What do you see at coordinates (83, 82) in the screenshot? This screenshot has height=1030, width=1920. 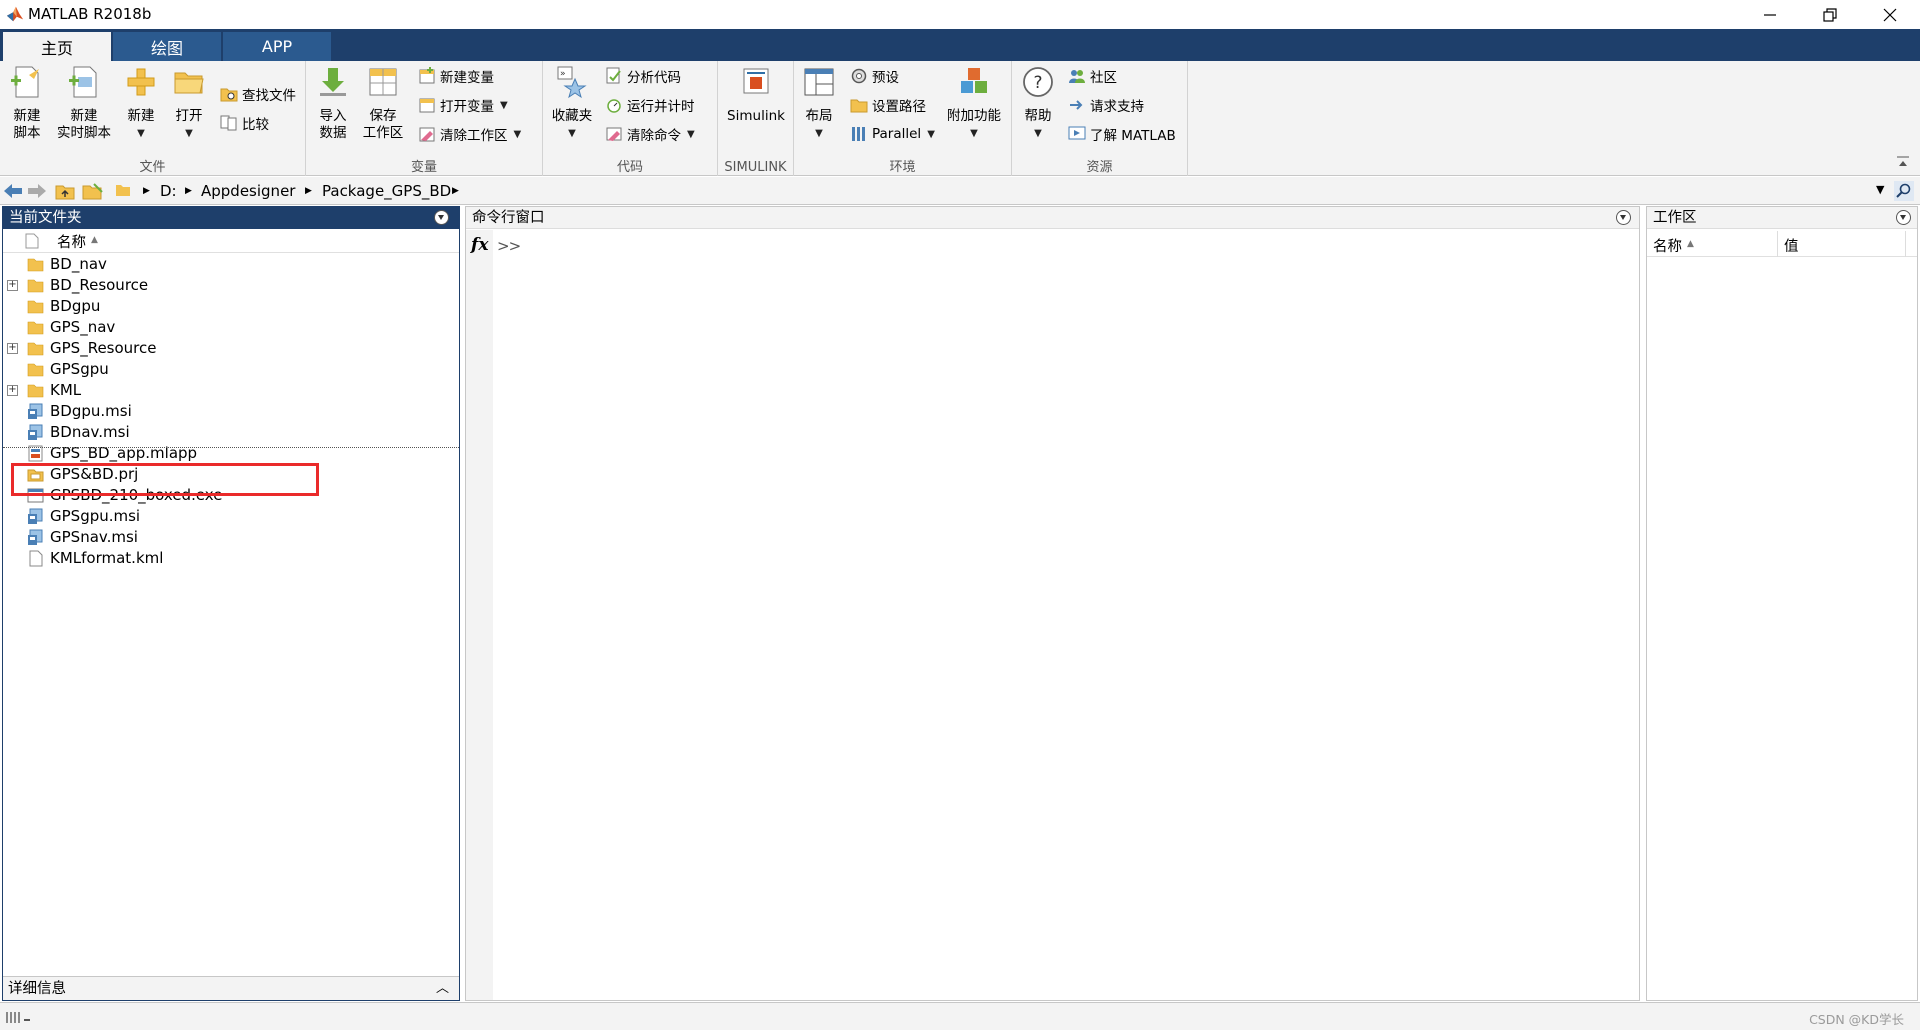 I see `new-live-script-icon` at bounding box center [83, 82].